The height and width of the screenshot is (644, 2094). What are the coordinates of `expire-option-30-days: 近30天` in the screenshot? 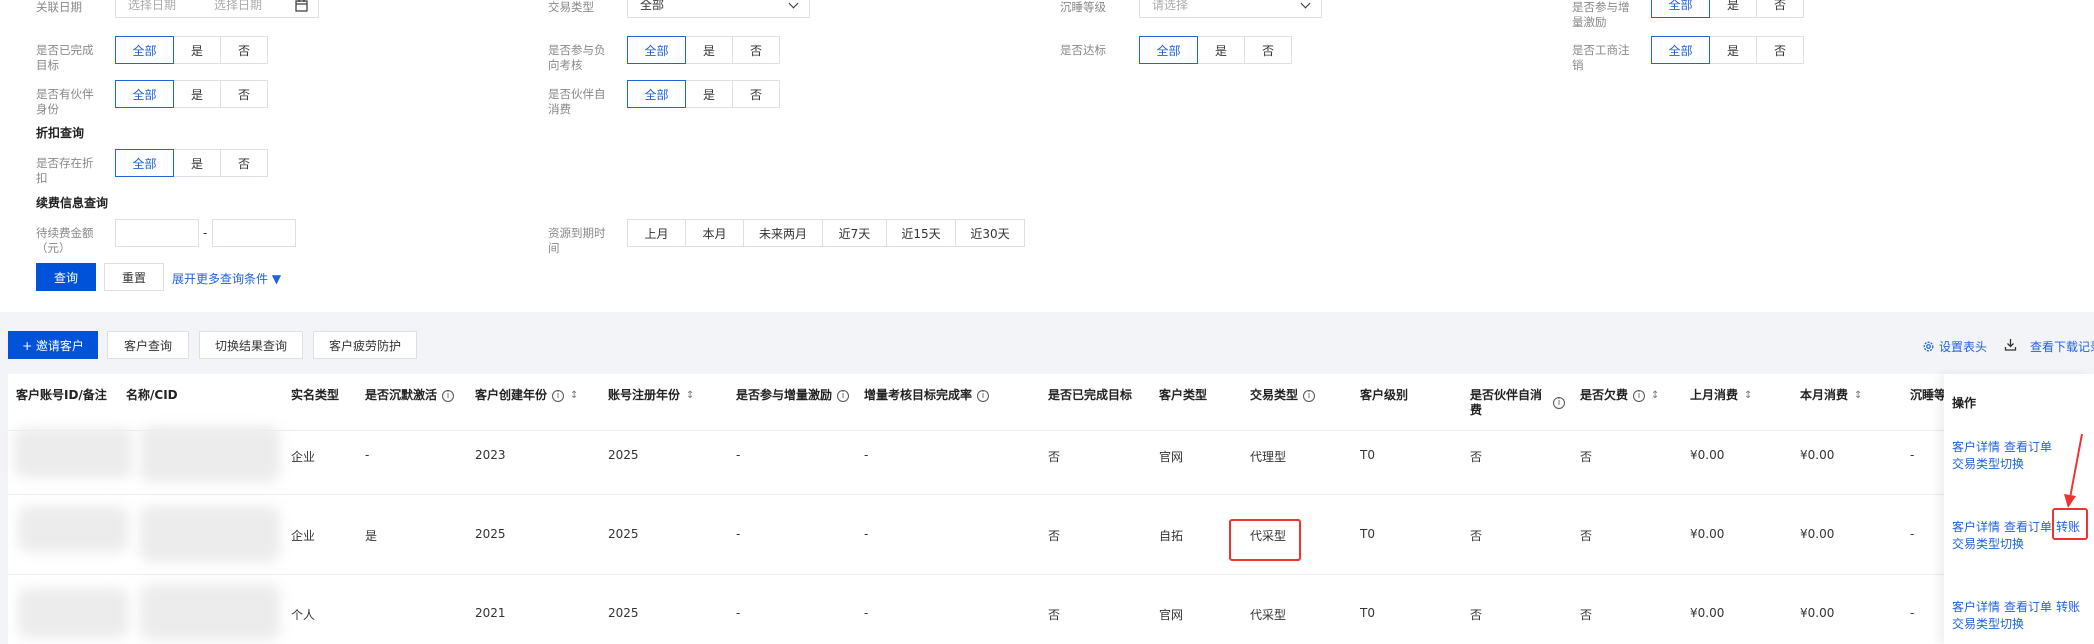 It's located at (990, 233).